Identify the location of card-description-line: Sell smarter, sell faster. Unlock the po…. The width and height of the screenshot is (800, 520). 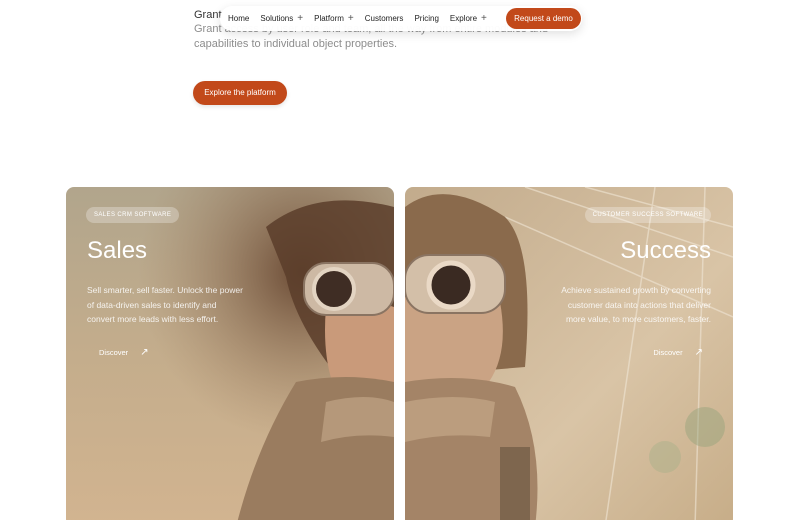
(165, 290).